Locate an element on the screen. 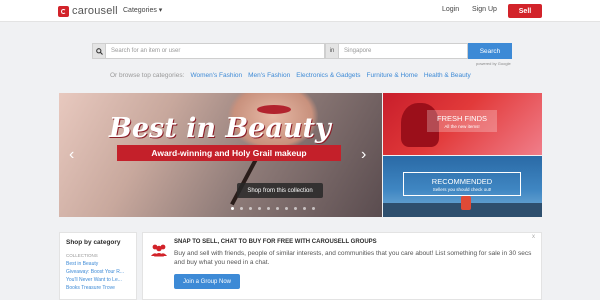 The height and width of the screenshot is (300, 600). category-link-electronics: Electronics & Gadgets is located at coordinates (328, 75).